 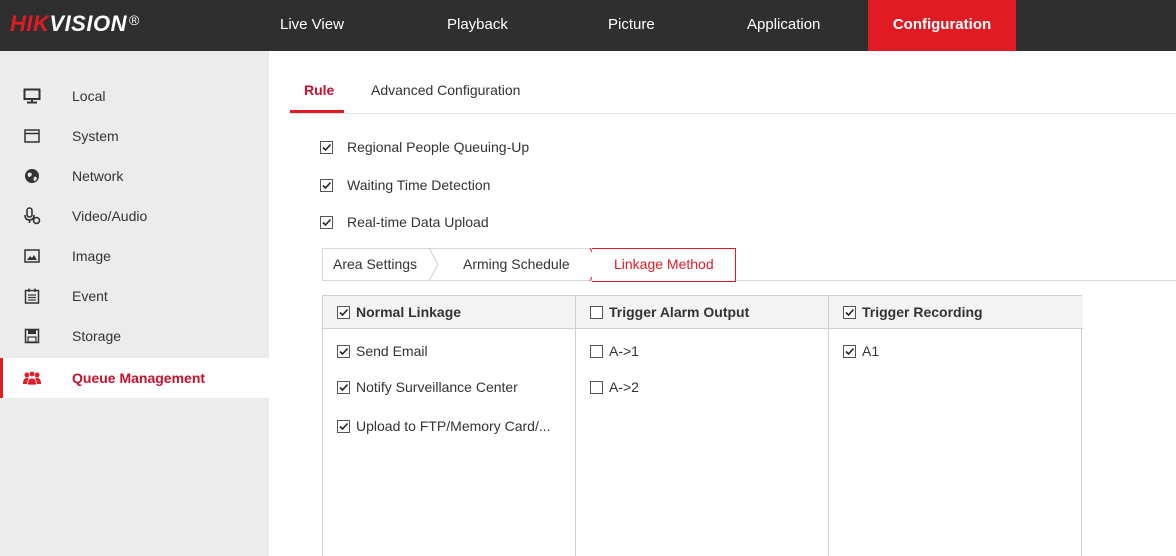 What do you see at coordinates (319, 90) in the screenshot?
I see `tab-rule: Rule` at bounding box center [319, 90].